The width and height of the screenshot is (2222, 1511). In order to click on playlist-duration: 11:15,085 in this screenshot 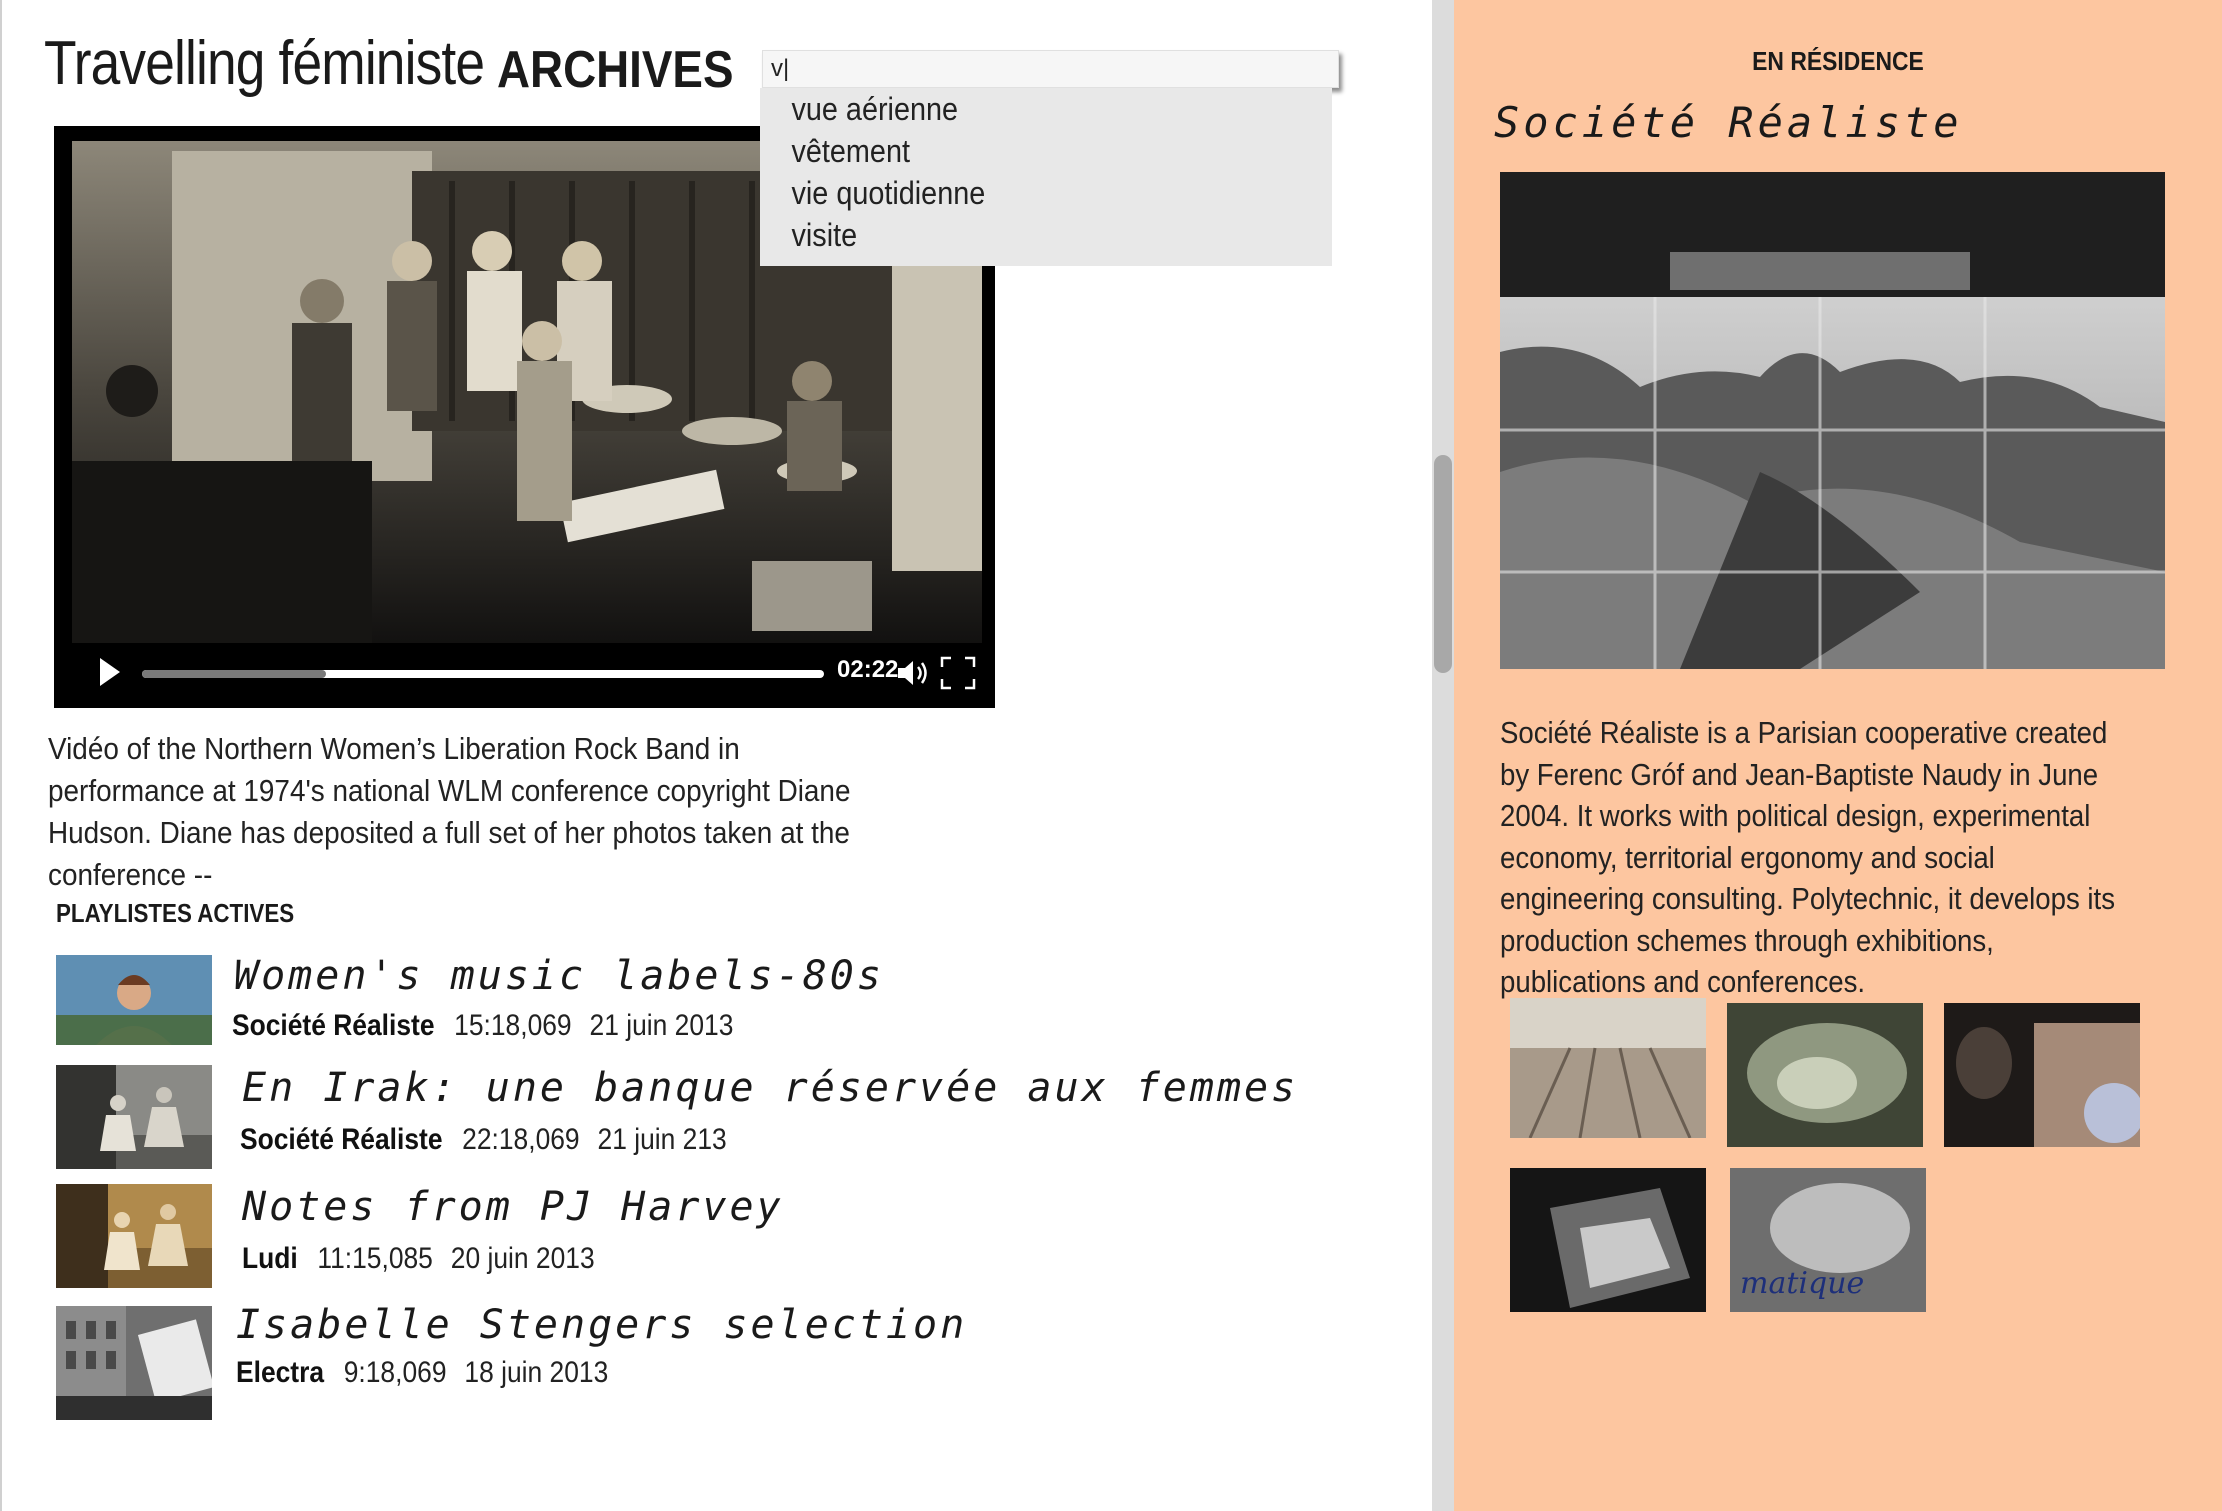, I will do `click(375, 1258)`.